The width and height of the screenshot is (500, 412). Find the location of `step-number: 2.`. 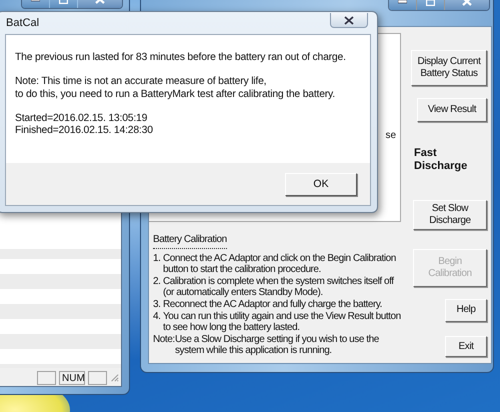

step-number: 2. is located at coordinates (157, 282).